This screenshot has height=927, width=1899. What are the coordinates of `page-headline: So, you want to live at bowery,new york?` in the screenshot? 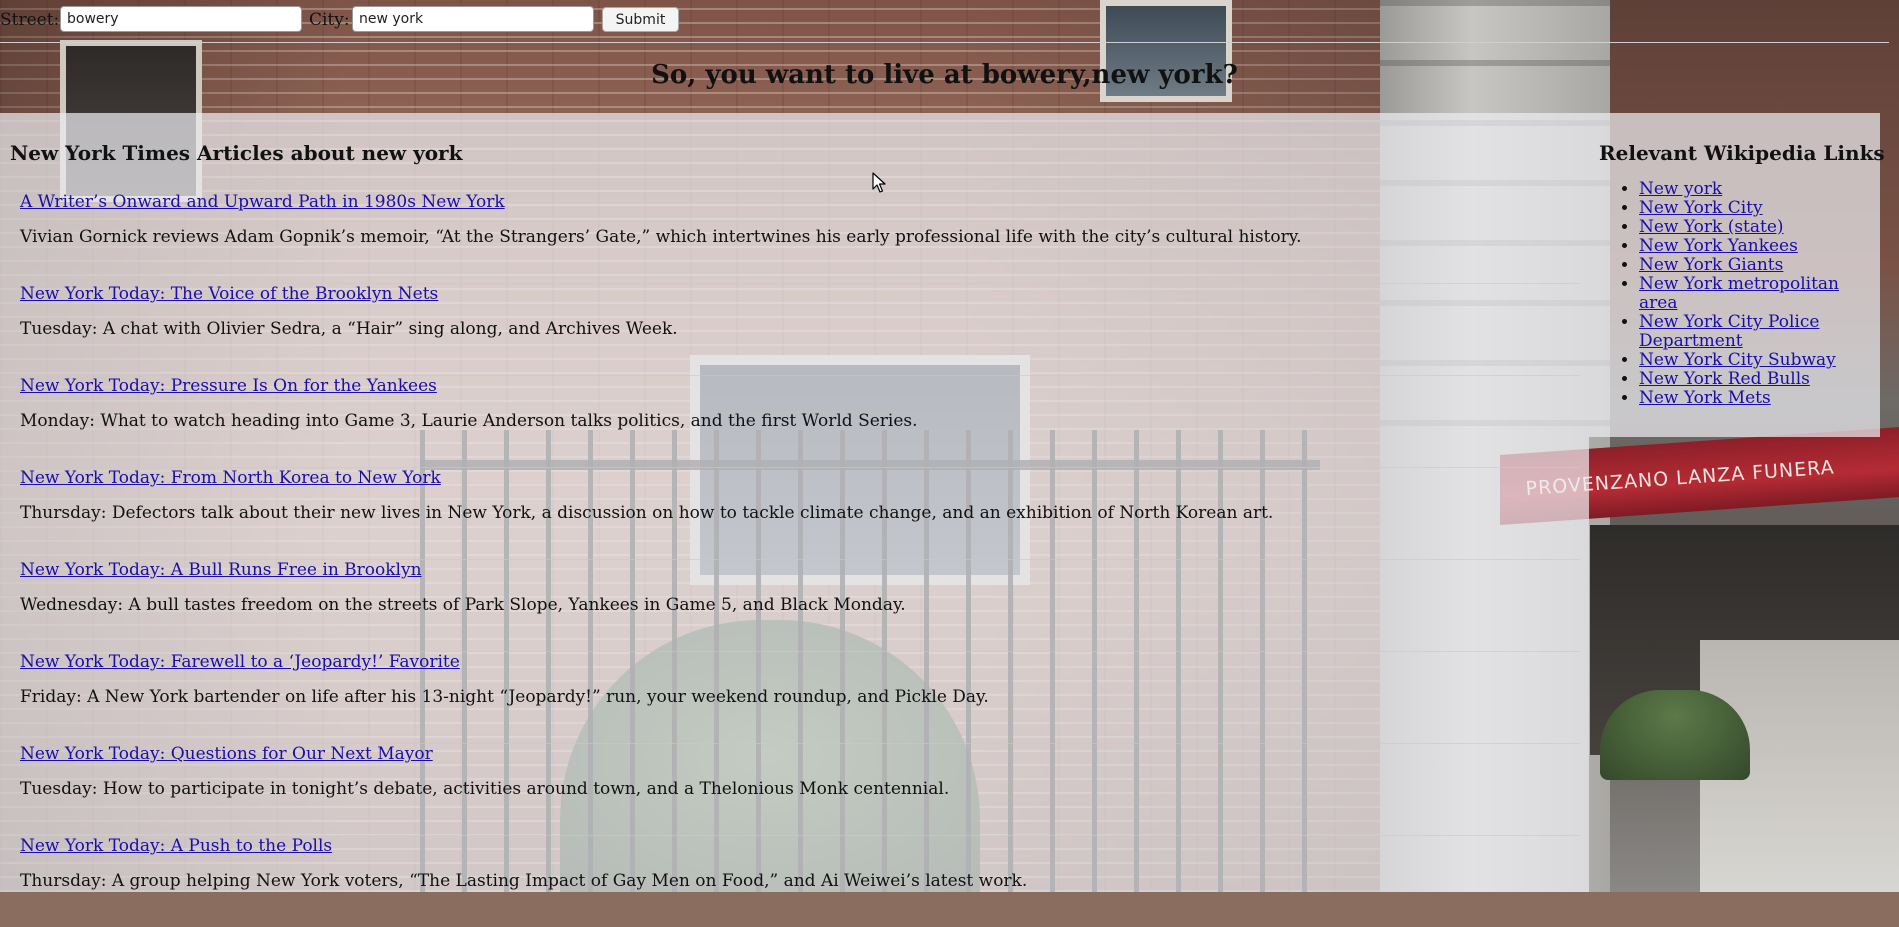 It's located at (944, 75).